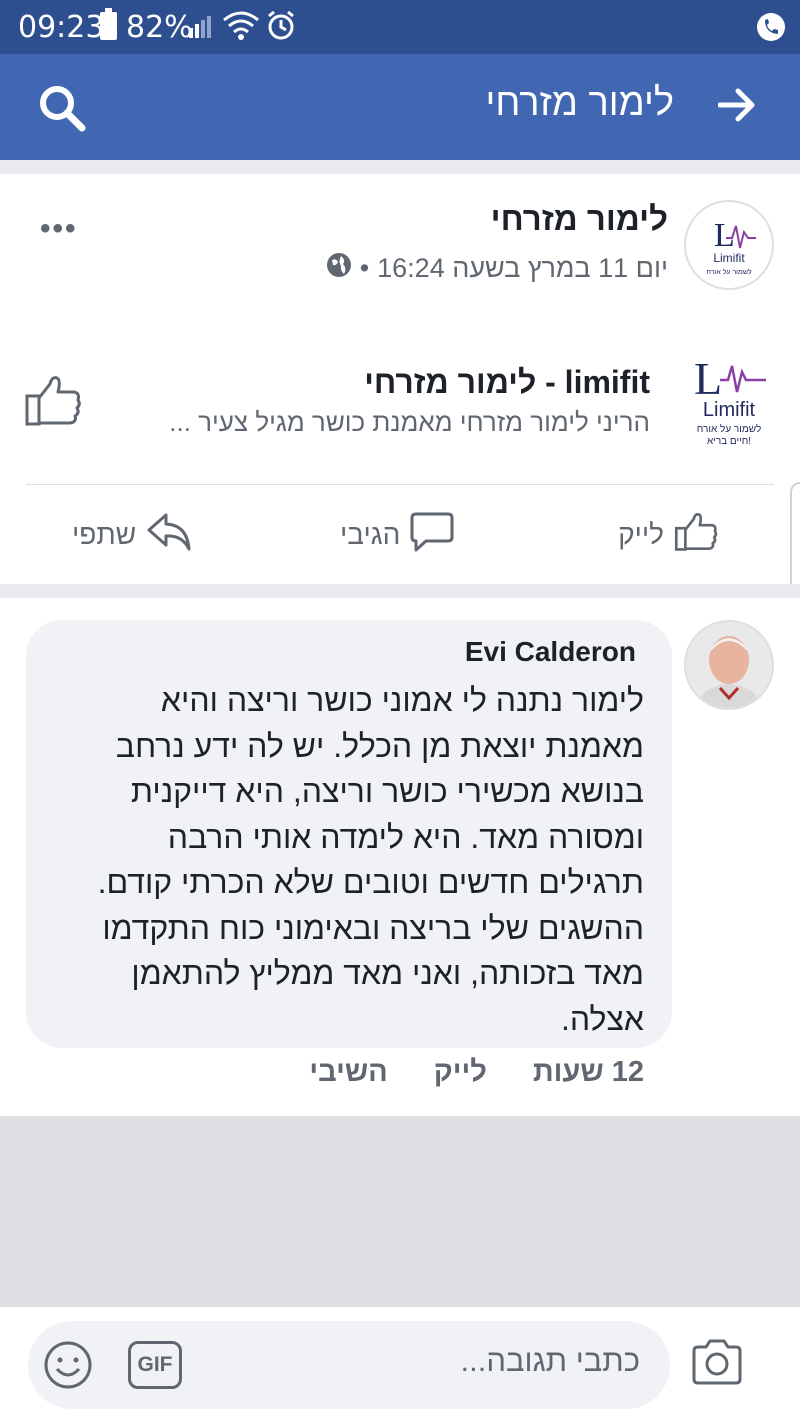  I want to click on page-title: לימור מזרחי, so click(579, 103).